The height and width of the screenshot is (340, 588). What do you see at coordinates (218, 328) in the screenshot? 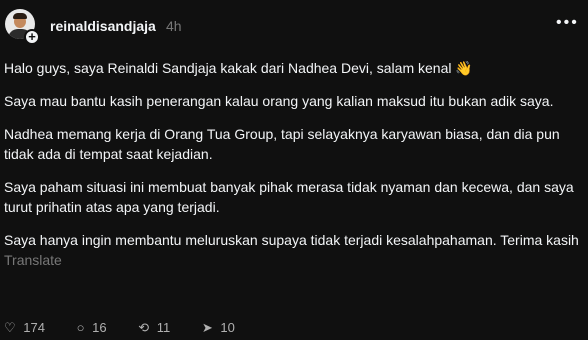
I see `share-button: ➤ 10` at bounding box center [218, 328].